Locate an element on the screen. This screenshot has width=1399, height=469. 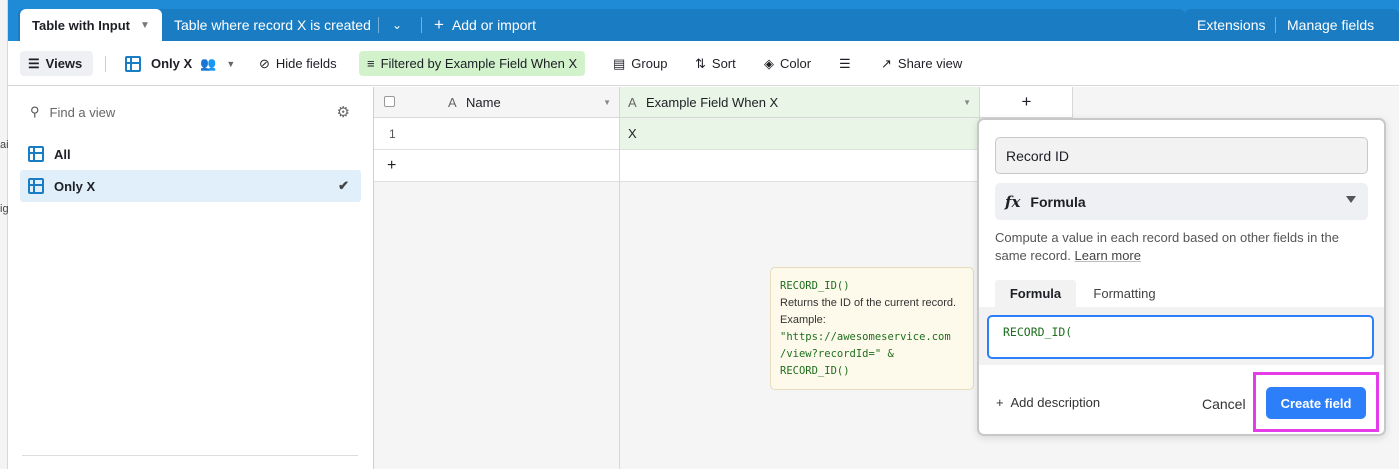
hide-fields-button: ⊘ Hide fields is located at coordinates (298, 63).